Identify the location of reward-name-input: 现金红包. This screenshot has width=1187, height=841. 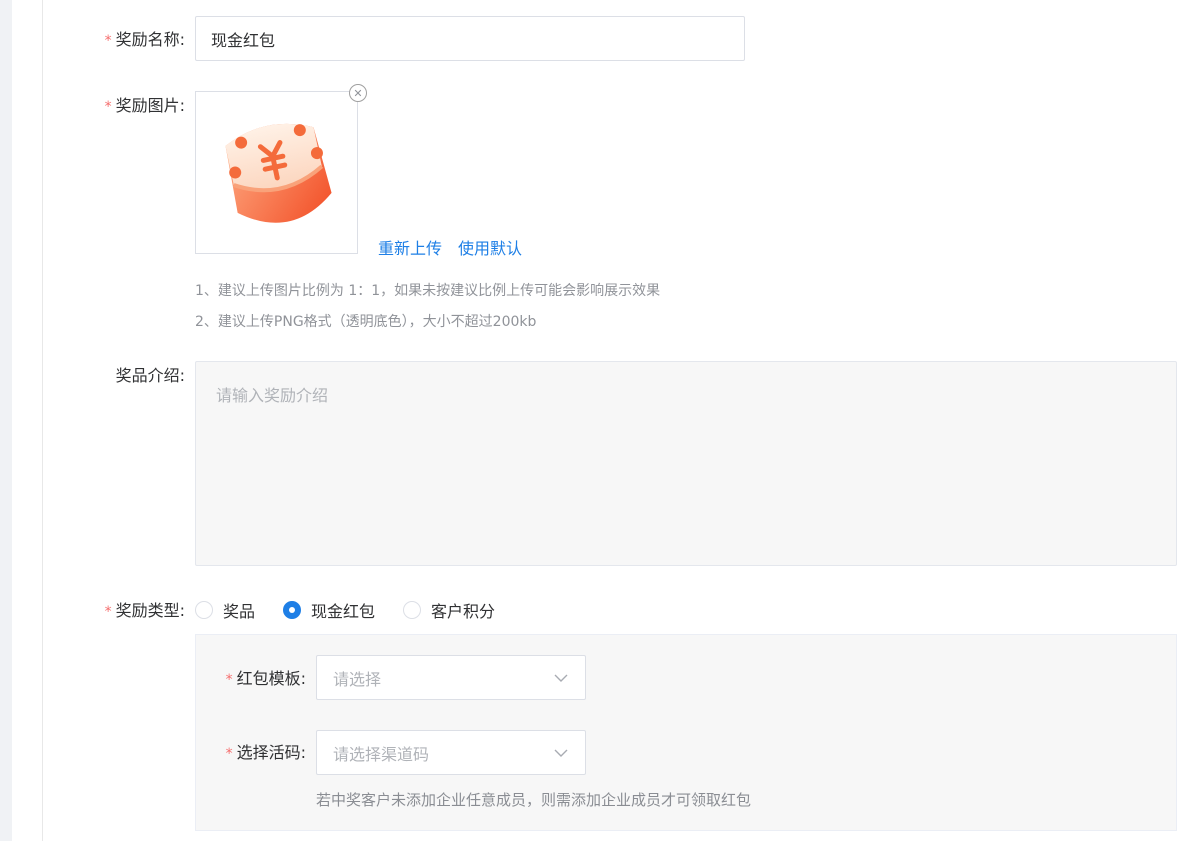
(470, 38).